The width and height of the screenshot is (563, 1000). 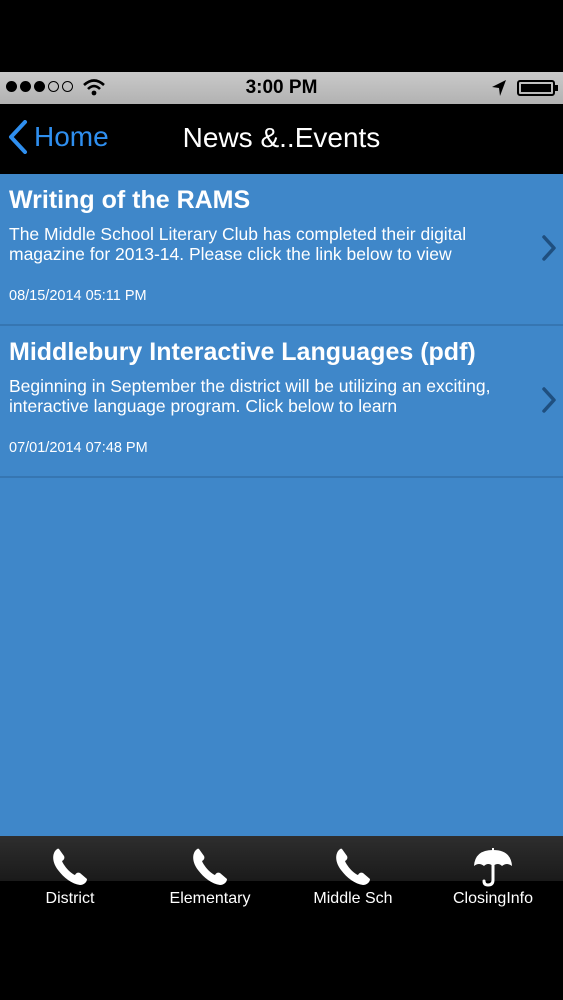 I want to click on location-arrow-icon, so click(x=499, y=88).